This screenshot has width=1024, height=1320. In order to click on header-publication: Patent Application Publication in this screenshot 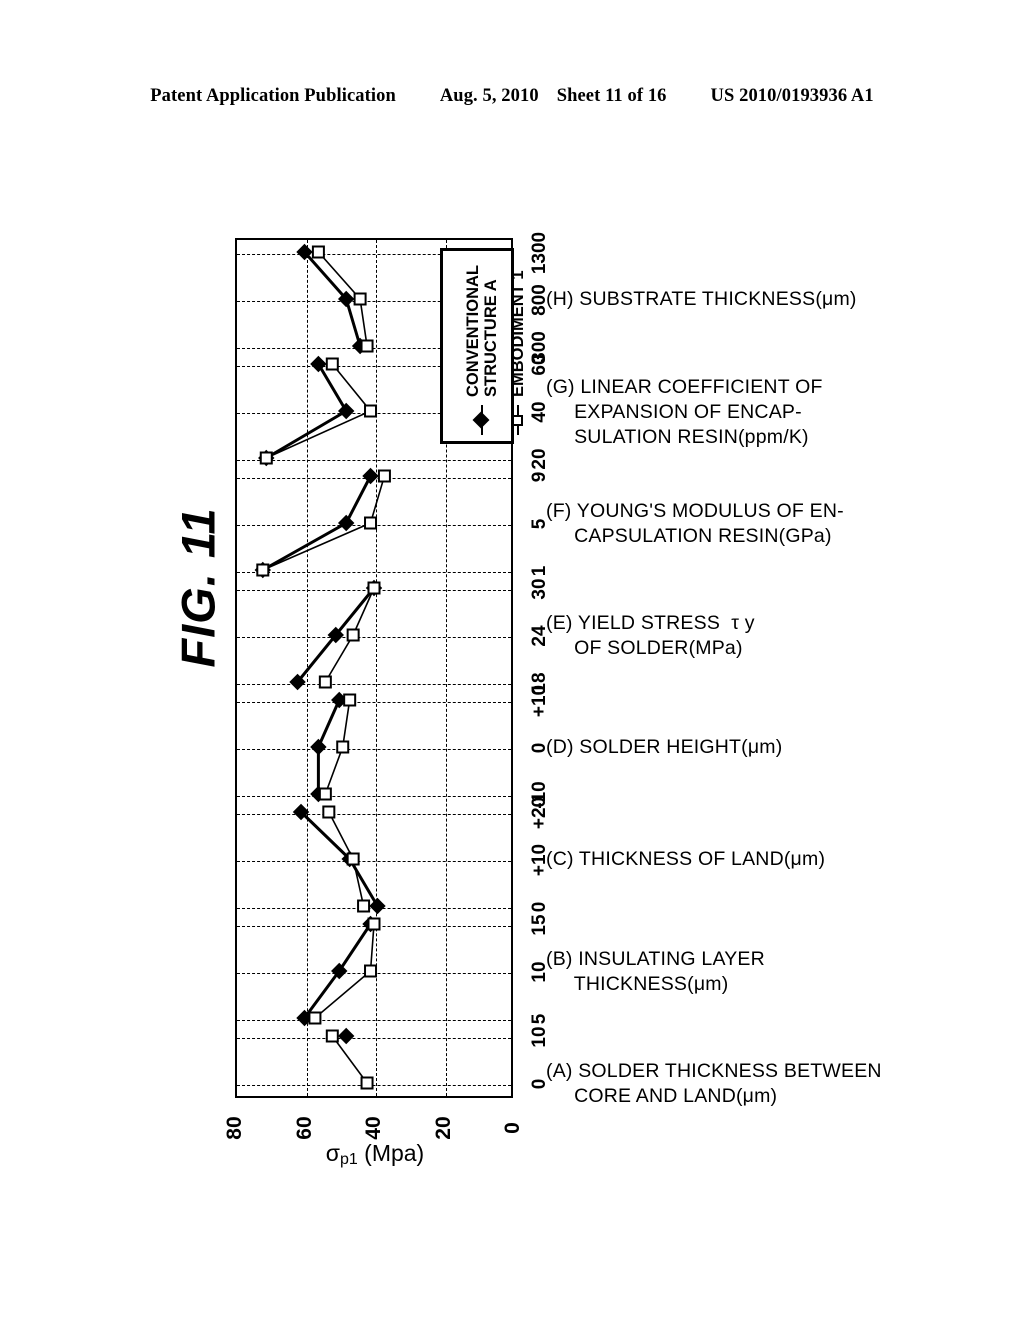, I will do `click(273, 96)`.